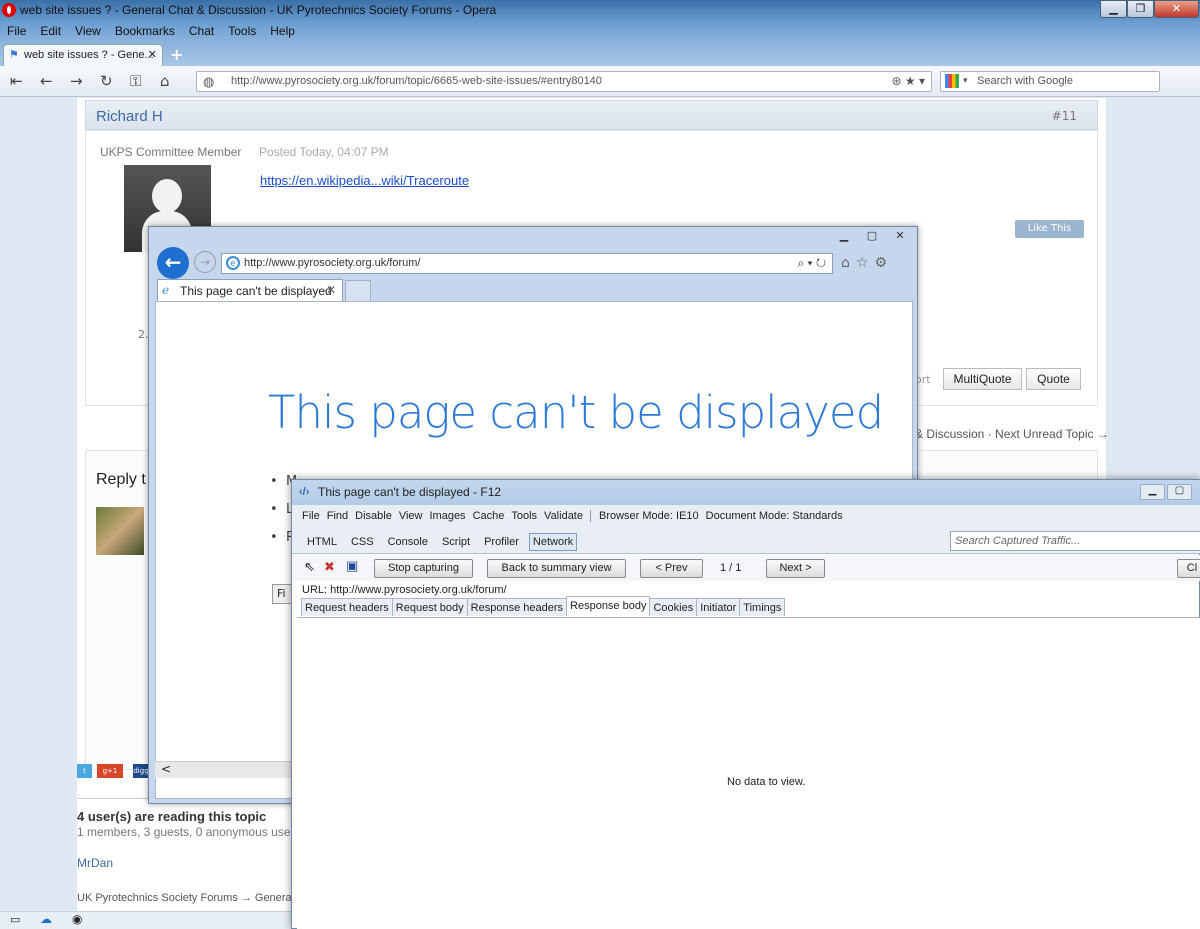  I want to click on clear-cache-icon: ✖, so click(329, 567).